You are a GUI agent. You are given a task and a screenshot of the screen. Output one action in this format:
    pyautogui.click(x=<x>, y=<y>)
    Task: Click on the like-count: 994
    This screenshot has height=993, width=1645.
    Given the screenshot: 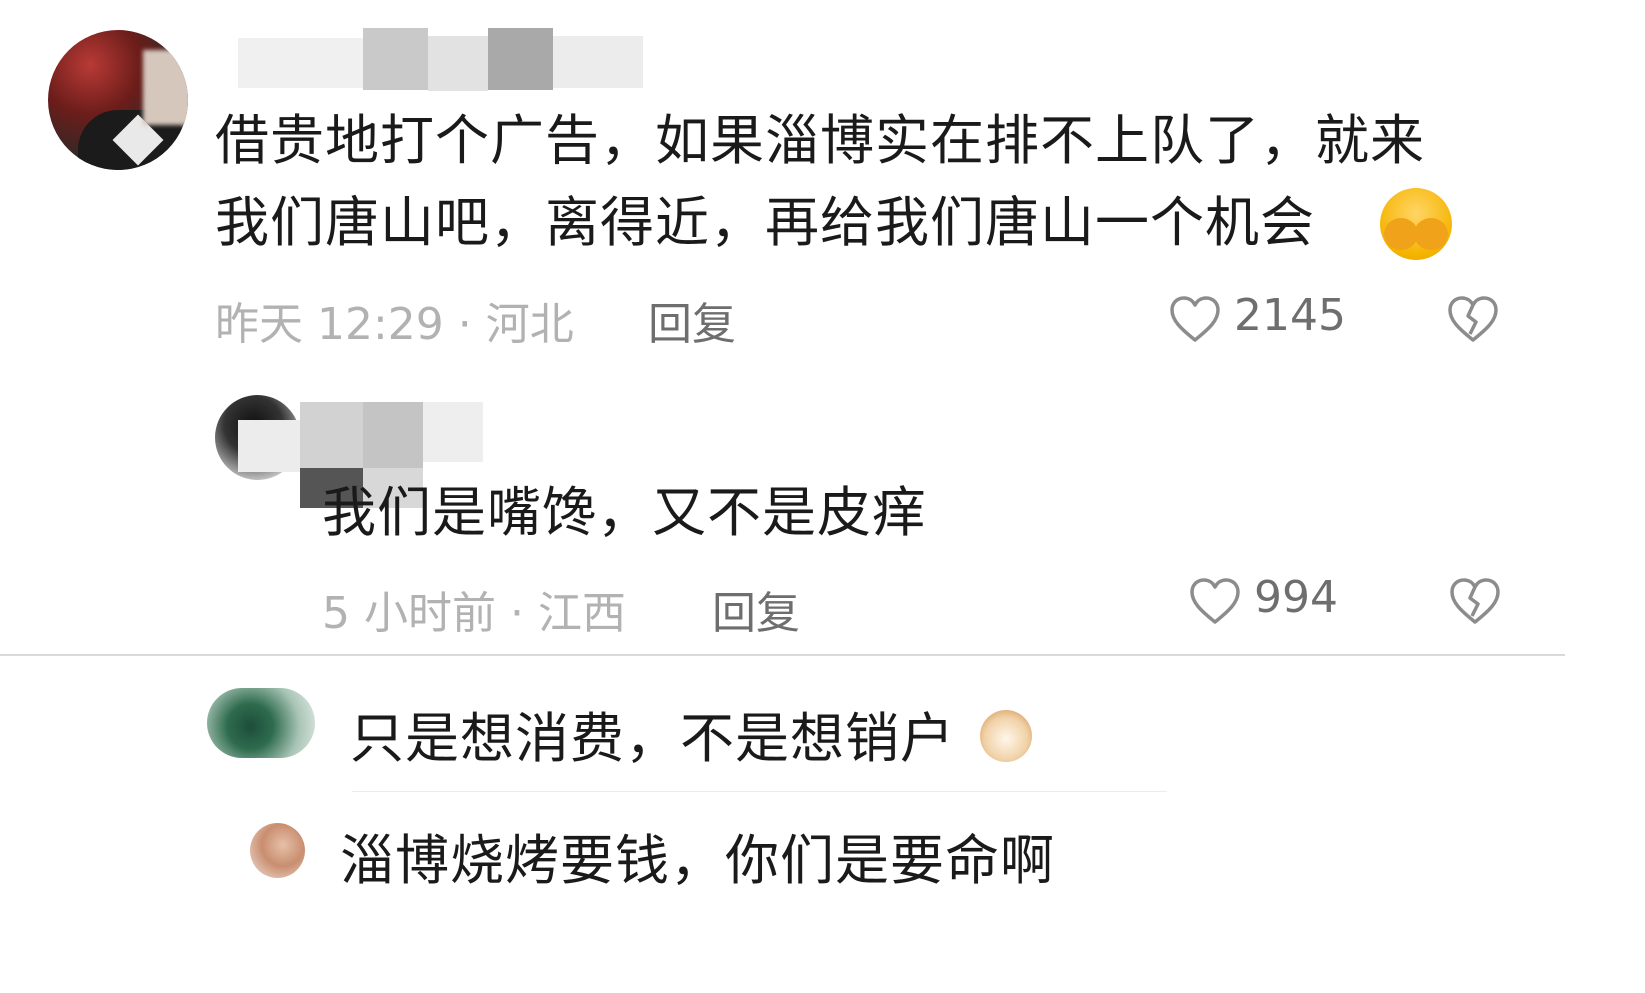 What is the action you would take?
    pyautogui.click(x=1296, y=597)
    